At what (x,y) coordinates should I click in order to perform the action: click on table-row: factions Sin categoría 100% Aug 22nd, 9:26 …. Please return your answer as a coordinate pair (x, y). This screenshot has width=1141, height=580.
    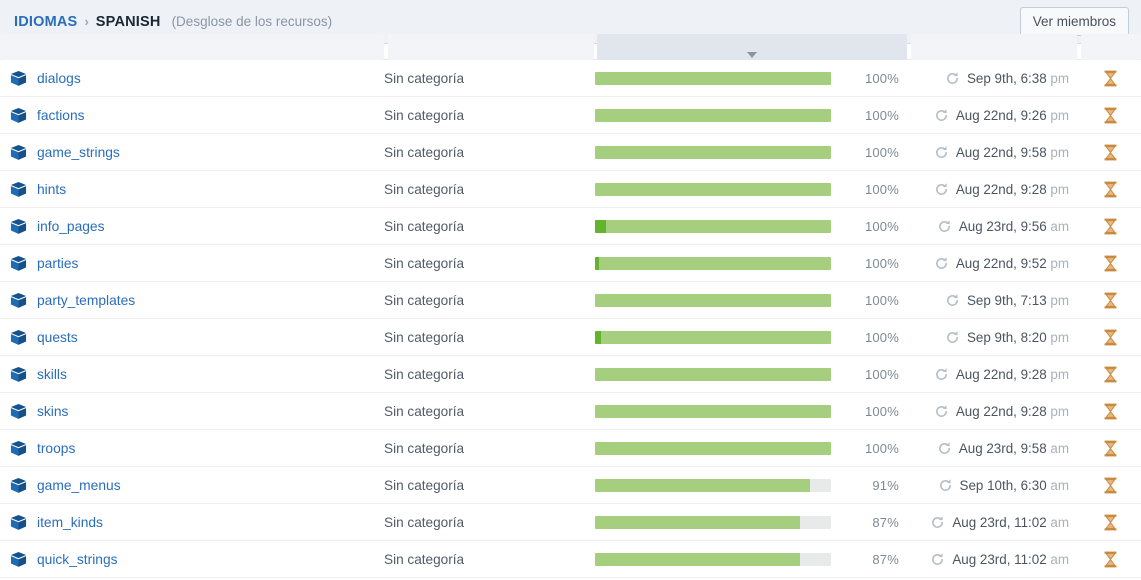
    Looking at the image, I should click on (570, 115).